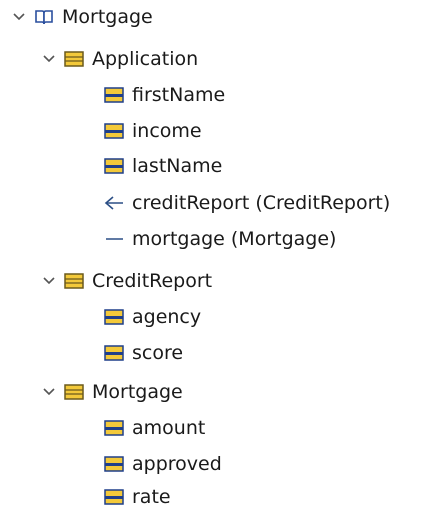 Image resolution: width=431 pixels, height=514 pixels. Describe the element at coordinates (234, 239) in the screenshot. I see `tree-node-label: mortgage (Mortgage)` at that location.